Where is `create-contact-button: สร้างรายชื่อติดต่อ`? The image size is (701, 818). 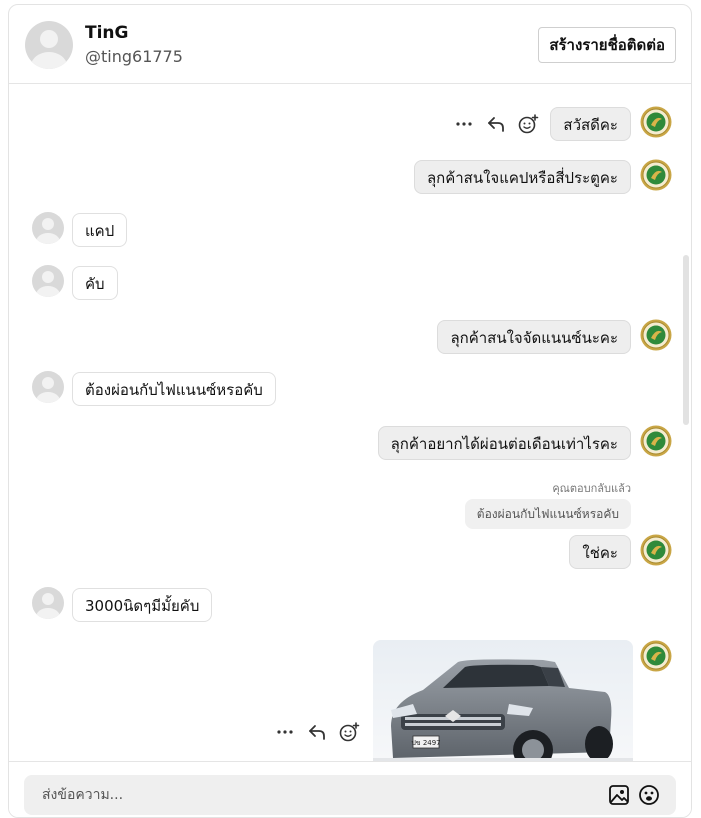 create-contact-button: สร้างรายชื่อติดต่อ is located at coordinates (607, 45).